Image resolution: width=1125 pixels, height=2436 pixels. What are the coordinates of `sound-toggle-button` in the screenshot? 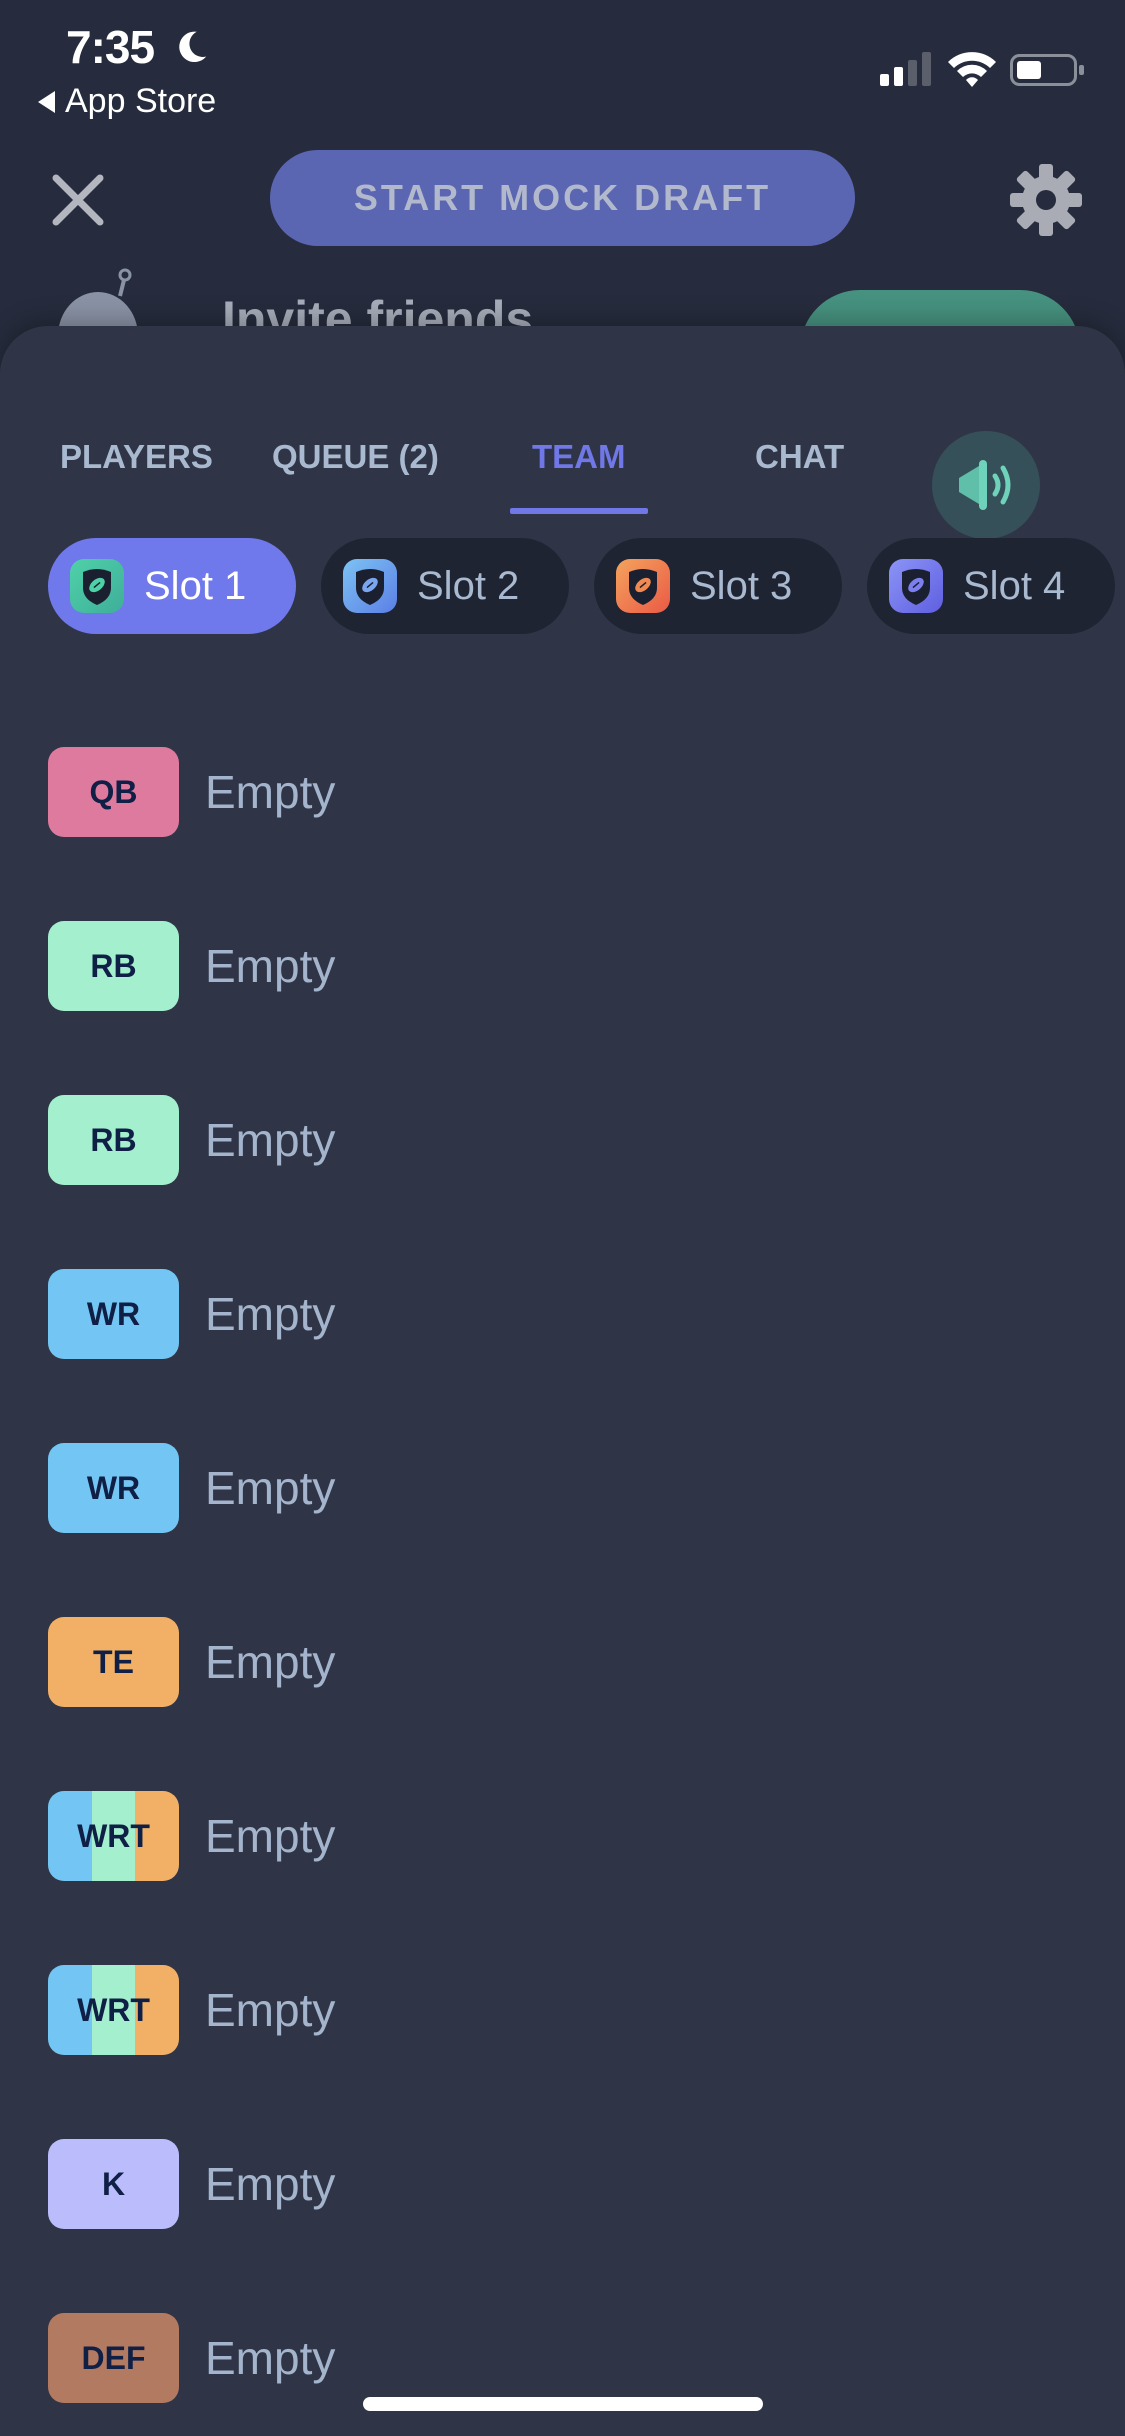 It's located at (986, 485).